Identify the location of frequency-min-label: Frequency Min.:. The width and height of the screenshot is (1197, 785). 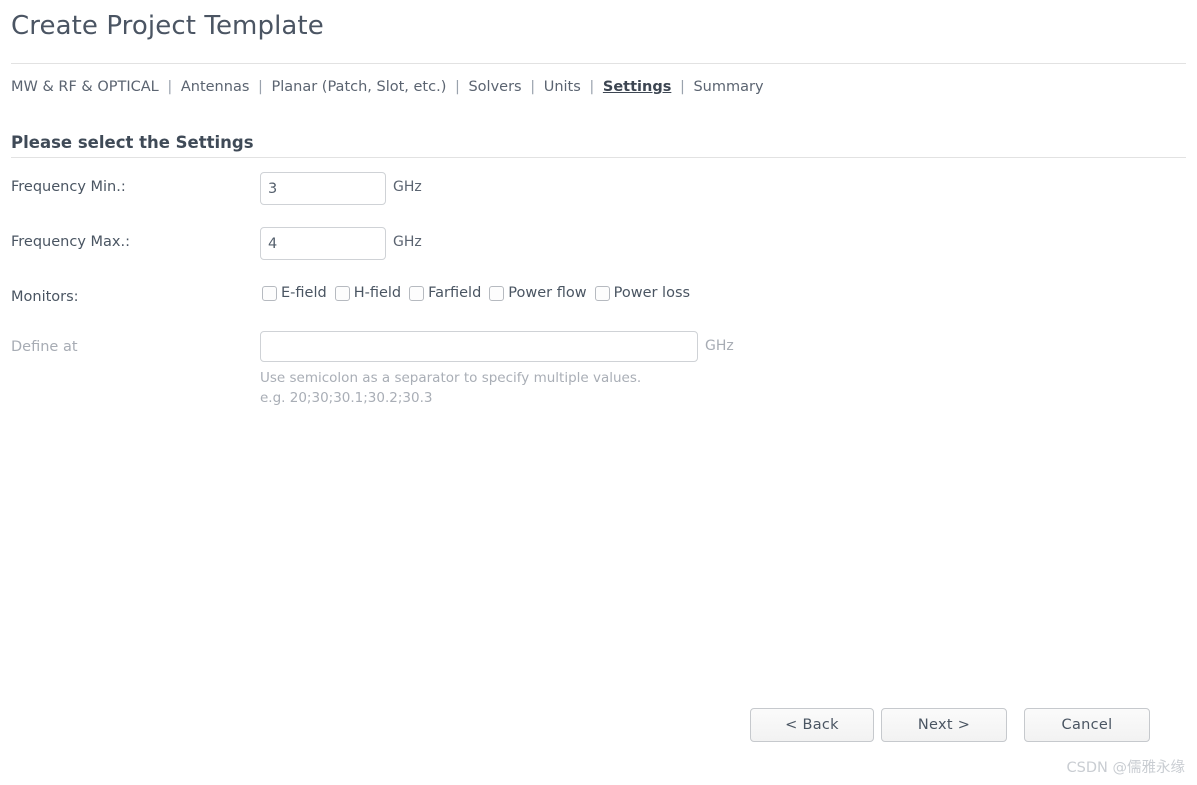
(68, 187).